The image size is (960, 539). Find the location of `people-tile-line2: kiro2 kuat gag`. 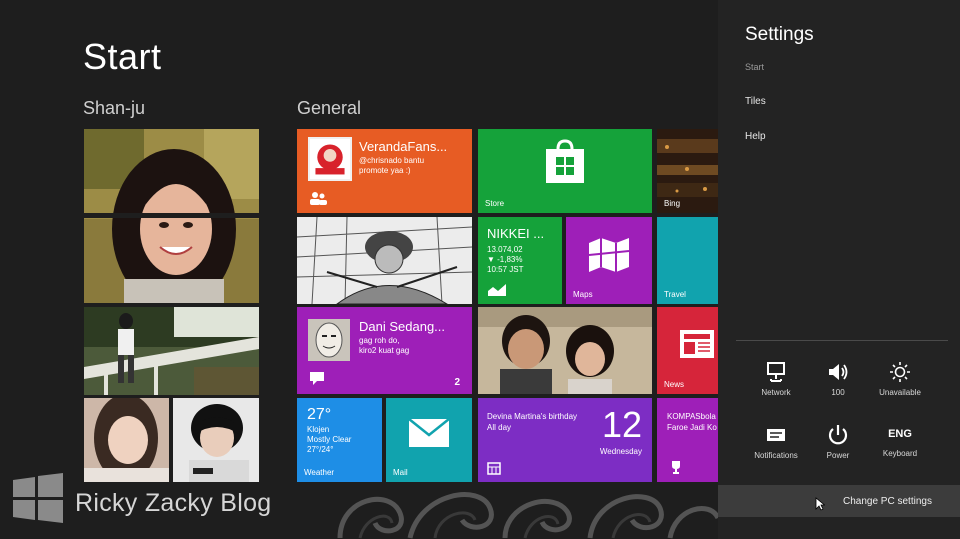

people-tile-line2: kiro2 kuat gag is located at coordinates (384, 350).